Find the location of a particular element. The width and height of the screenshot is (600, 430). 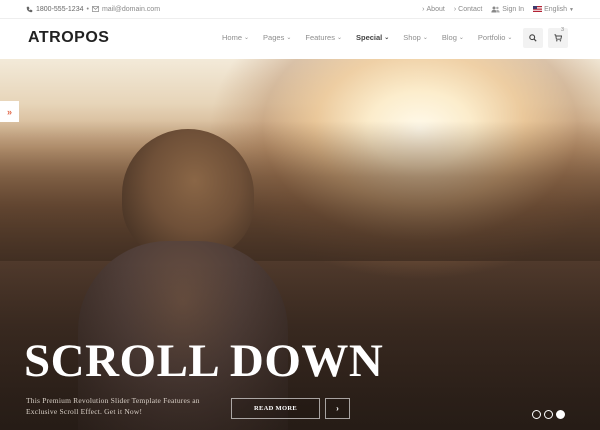

nav-special: Special ⌄ is located at coordinates (372, 37).